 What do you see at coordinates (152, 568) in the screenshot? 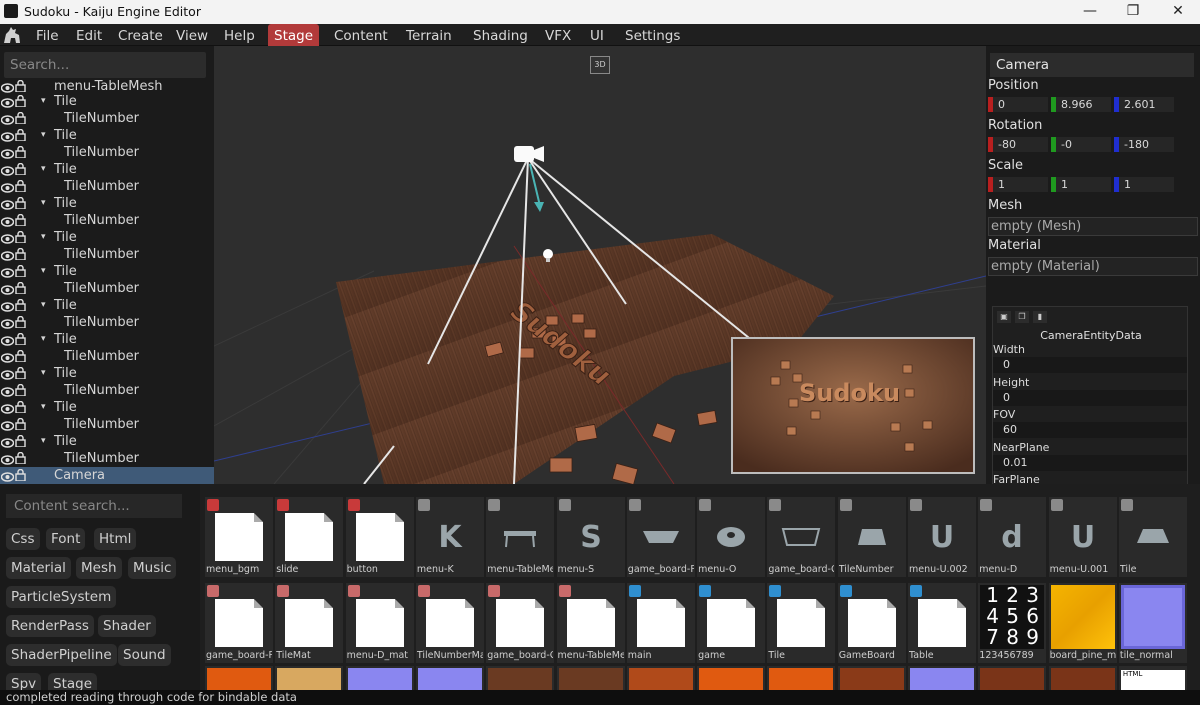
I see `tag-music: Music` at bounding box center [152, 568].